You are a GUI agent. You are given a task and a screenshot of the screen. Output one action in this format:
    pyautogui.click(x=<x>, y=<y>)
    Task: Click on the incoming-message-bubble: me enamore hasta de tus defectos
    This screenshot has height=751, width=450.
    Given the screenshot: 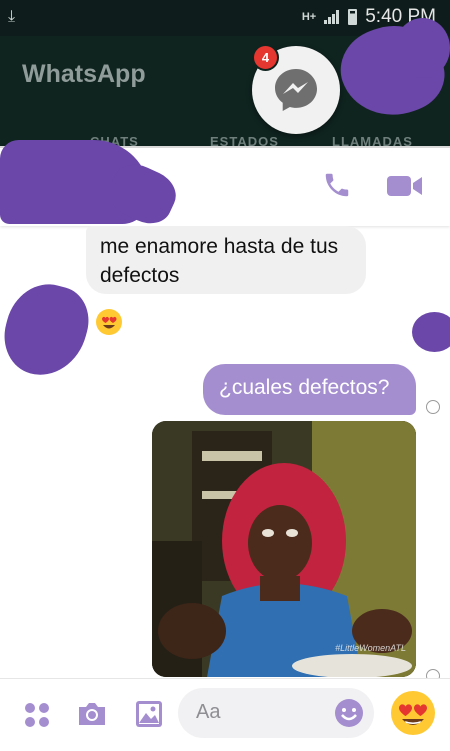 What is the action you would take?
    pyautogui.click(x=226, y=260)
    